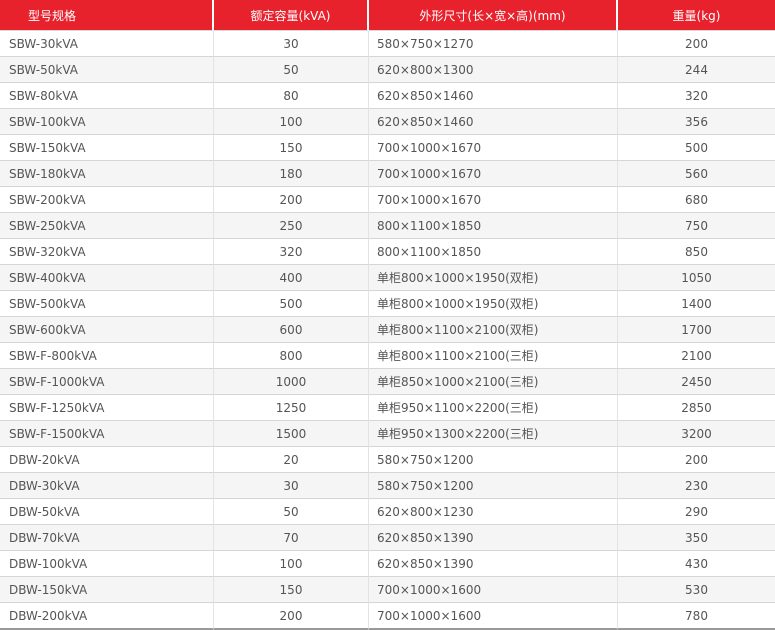  What do you see at coordinates (493, 70) in the screenshot?
I see `cell-dimensions: 620×800×1300` at bounding box center [493, 70].